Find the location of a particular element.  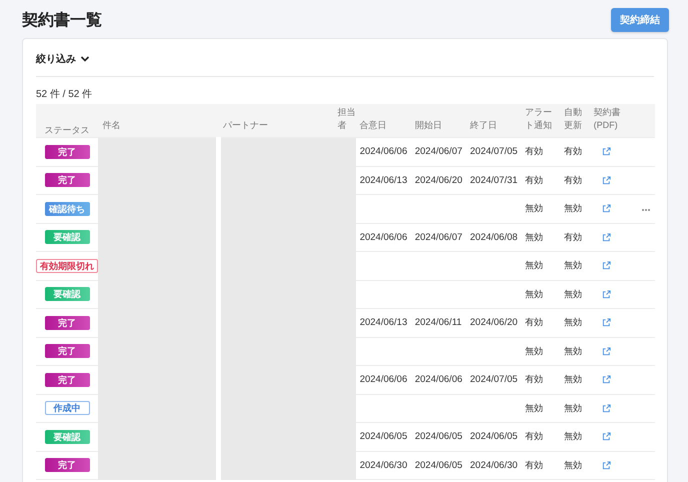

column-header: パートナー is located at coordinates (245, 125).